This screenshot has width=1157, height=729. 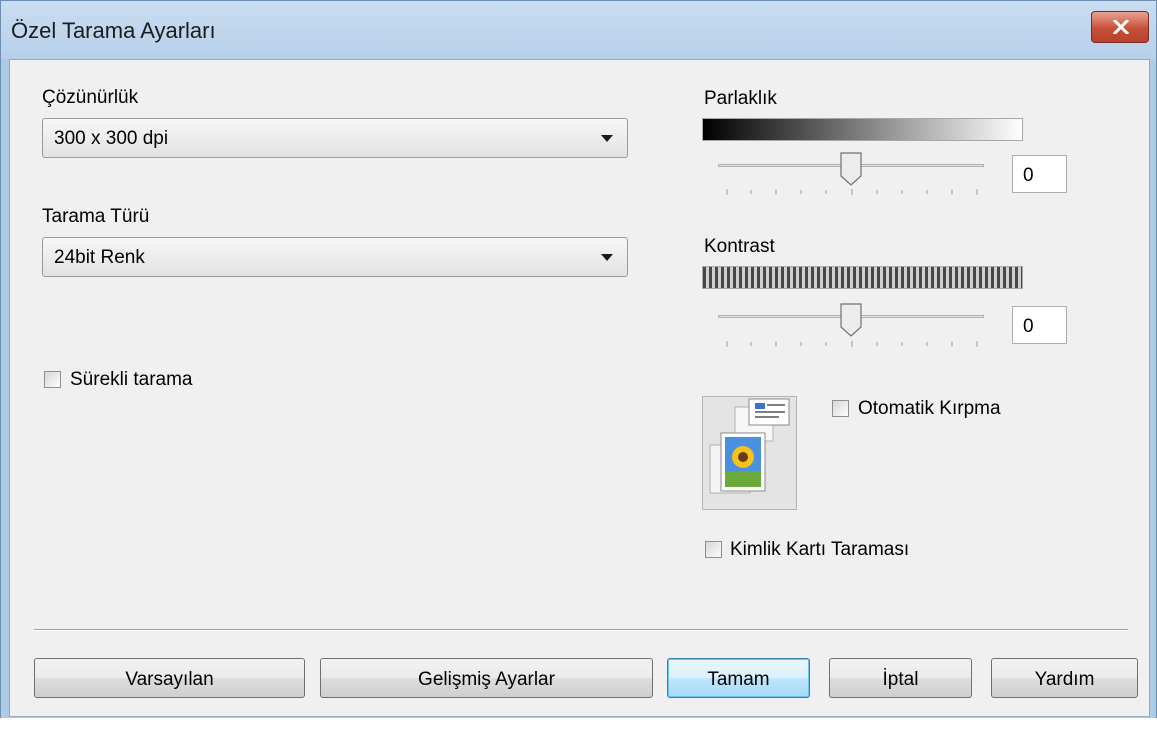 What do you see at coordinates (335, 138) in the screenshot?
I see `resolution-dropdown: 300 x 300 dpi` at bounding box center [335, 138].